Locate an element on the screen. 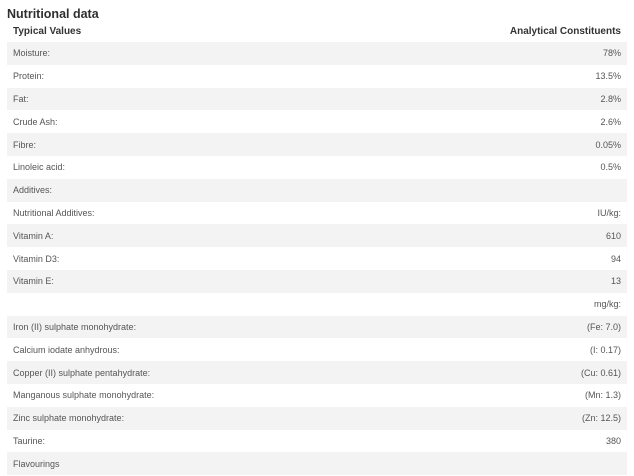 The height and width of the screenshot is (476, 634). row-label: Vitamin A: is located at coordinates (193, 236).